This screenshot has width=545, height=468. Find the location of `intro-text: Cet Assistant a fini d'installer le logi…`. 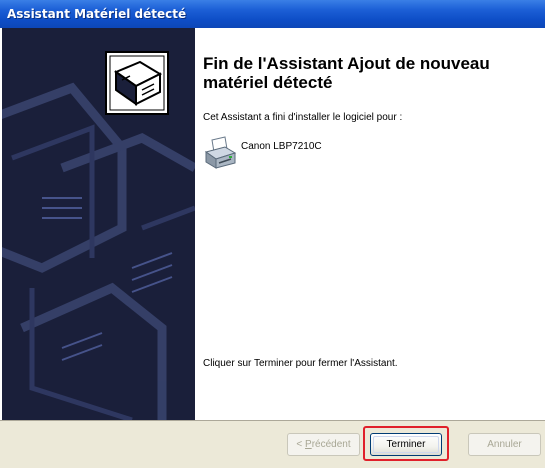

intro-text: Cet Assistant a fini d'installer le logi… is located at coordinates (303, 117).